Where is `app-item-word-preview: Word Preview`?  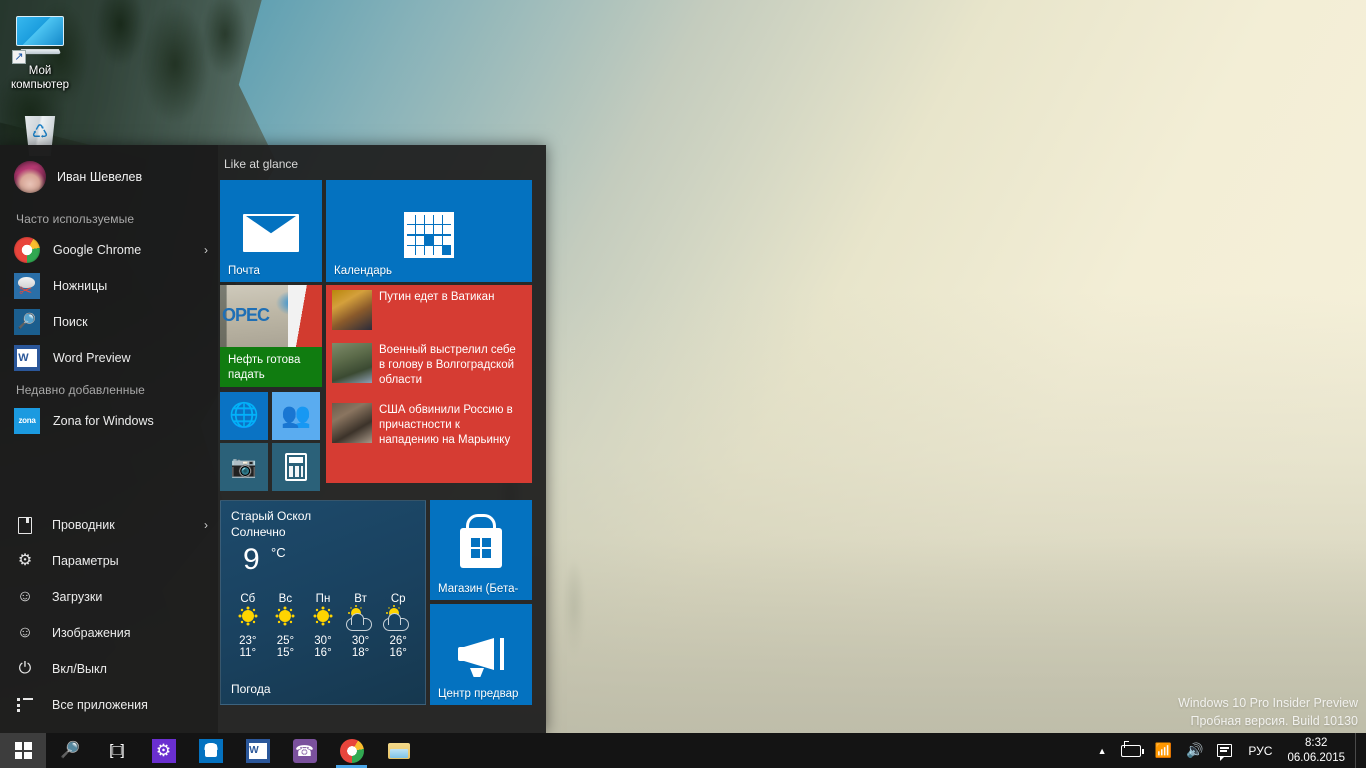
app-item-word-preview: Word Preview is located at coordinates (109, 358).